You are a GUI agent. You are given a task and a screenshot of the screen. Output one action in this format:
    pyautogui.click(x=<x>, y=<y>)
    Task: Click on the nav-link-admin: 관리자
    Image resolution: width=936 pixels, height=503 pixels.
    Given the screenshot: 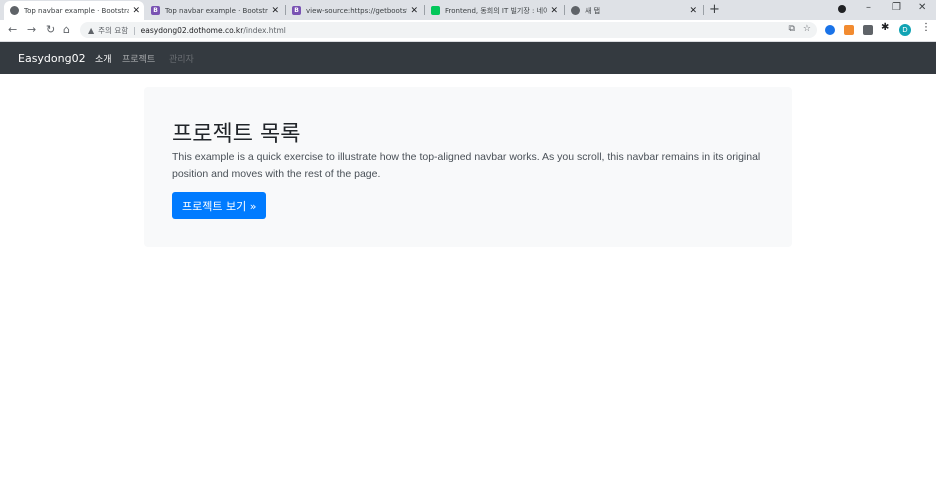 What is the action you would take?
    pyautogui.click(x=181, y=60)
    